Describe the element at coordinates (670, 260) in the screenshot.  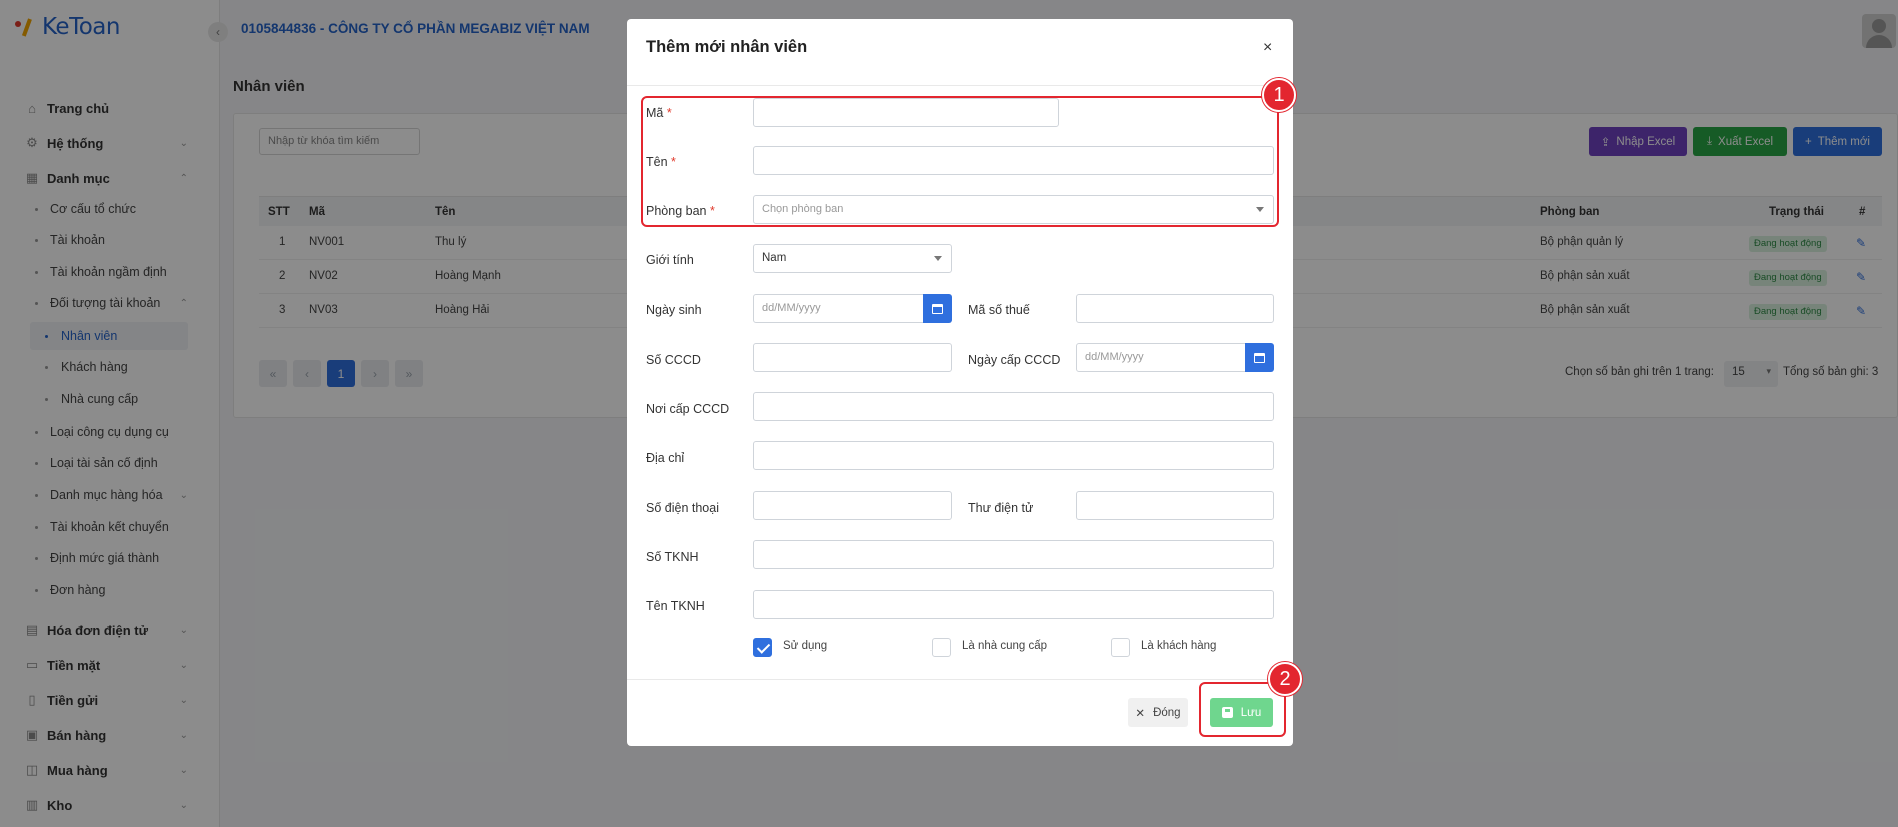
I see `gioi-tinh-label: Giới tính` at that location.